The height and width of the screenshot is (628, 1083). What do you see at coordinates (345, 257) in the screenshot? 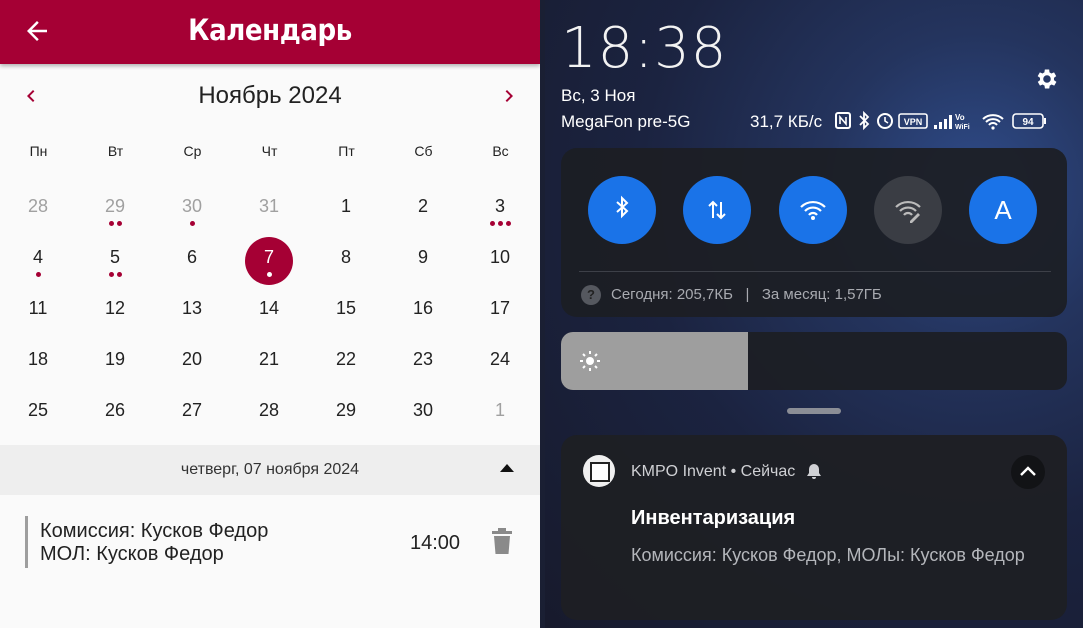
I see `day-number: 8` at bounding box center [345, 257].